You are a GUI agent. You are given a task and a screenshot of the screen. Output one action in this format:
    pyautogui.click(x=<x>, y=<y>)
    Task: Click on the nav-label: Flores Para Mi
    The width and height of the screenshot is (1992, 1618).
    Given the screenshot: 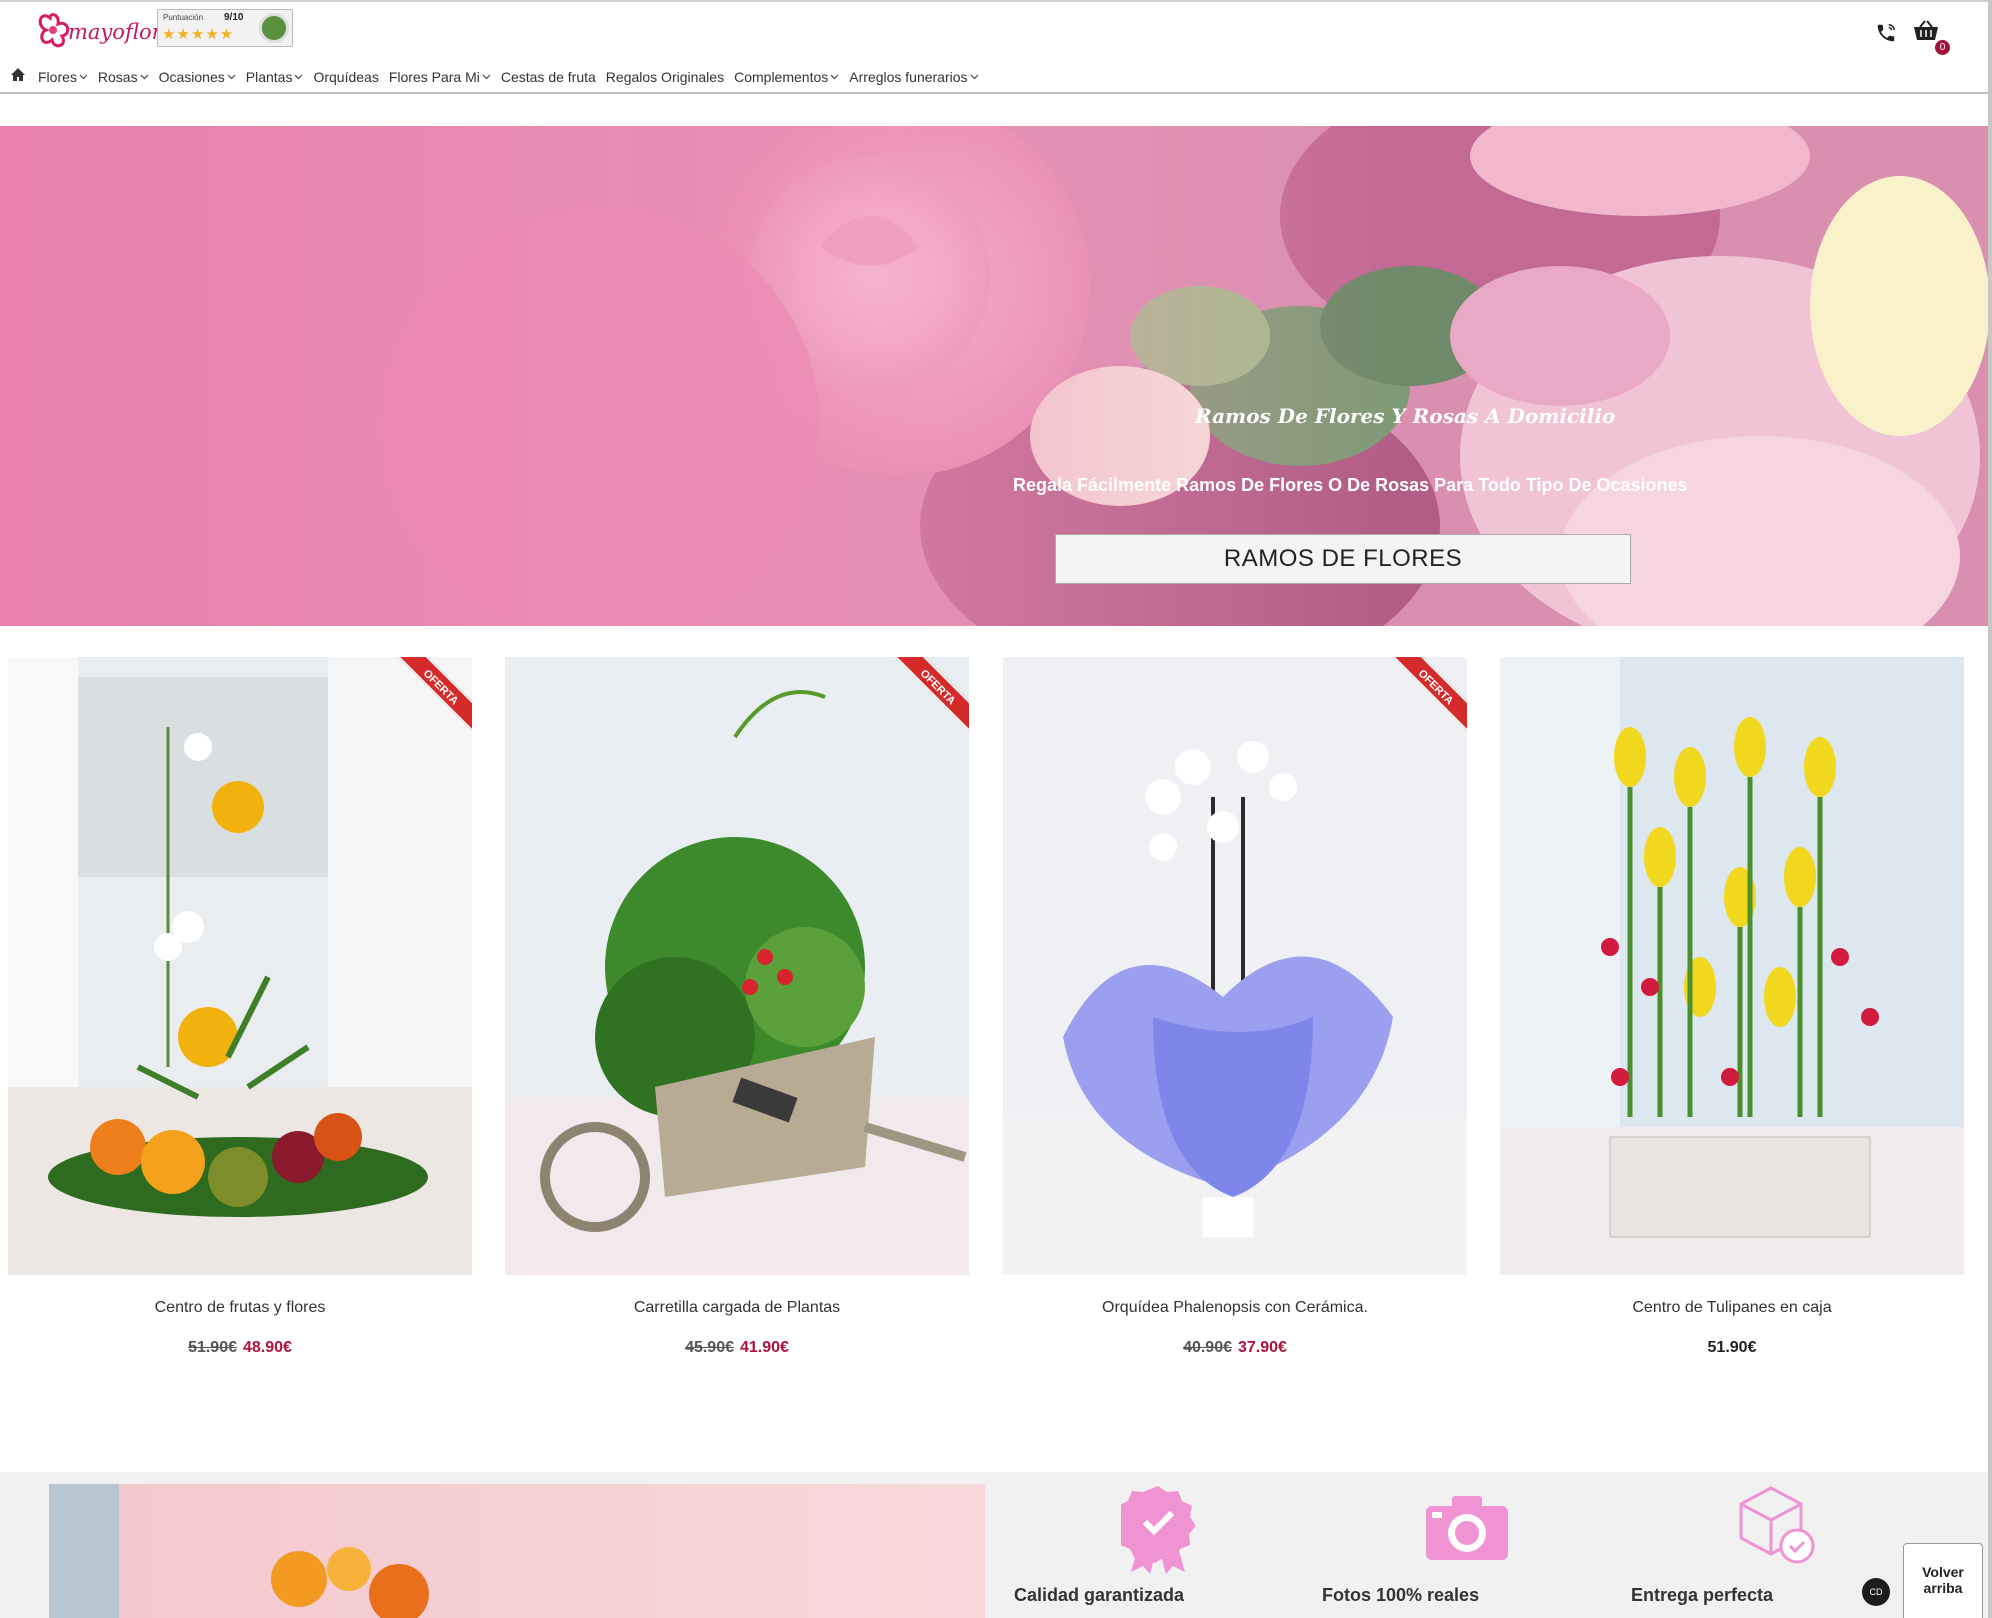 What is the action you would take?
    pyautogui.click(x=434, y=77)
    